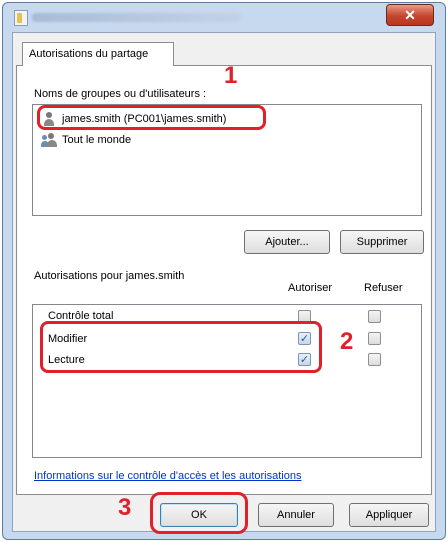 This screenshot has width=448, height=542. What do you see at coordinates (137, 17) in the screenshot?
I see `window-title-blurred` at bounding box center [137, 17].